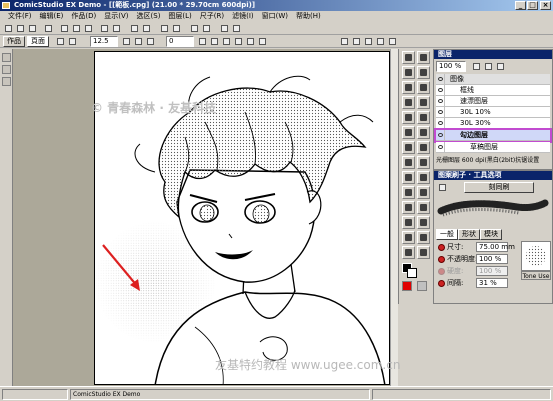 This screenshot has width=553, height=401. I want to click on menu-help: 帮助(H), so click(308, 16).